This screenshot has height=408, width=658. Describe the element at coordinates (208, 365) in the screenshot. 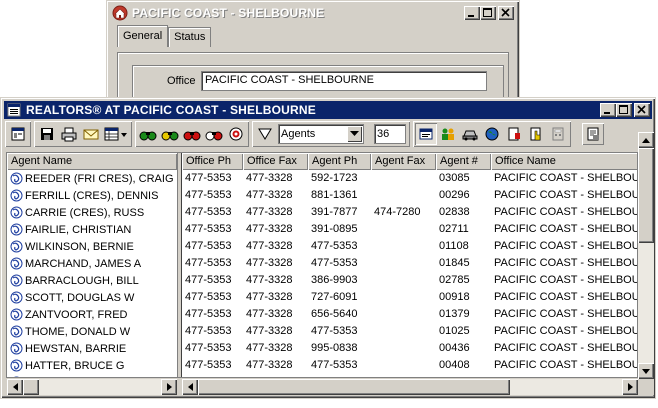

I see `office-phone-cell-text: 477-5353` at that location.